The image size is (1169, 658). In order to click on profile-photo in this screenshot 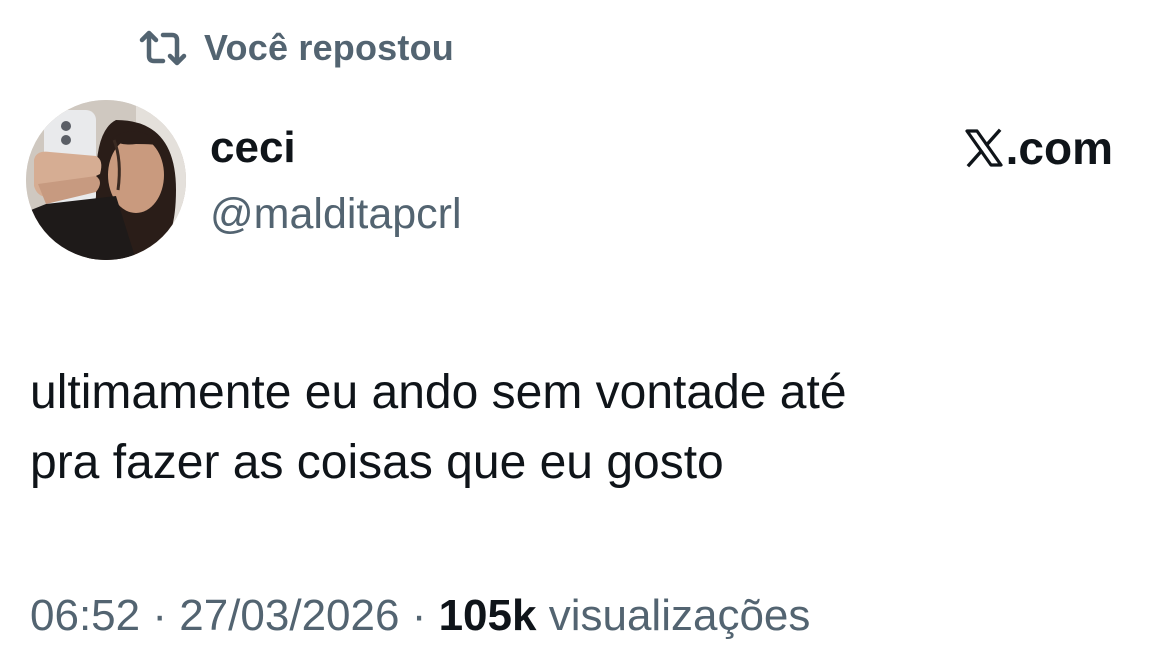, I will do `click(106, 180)`.